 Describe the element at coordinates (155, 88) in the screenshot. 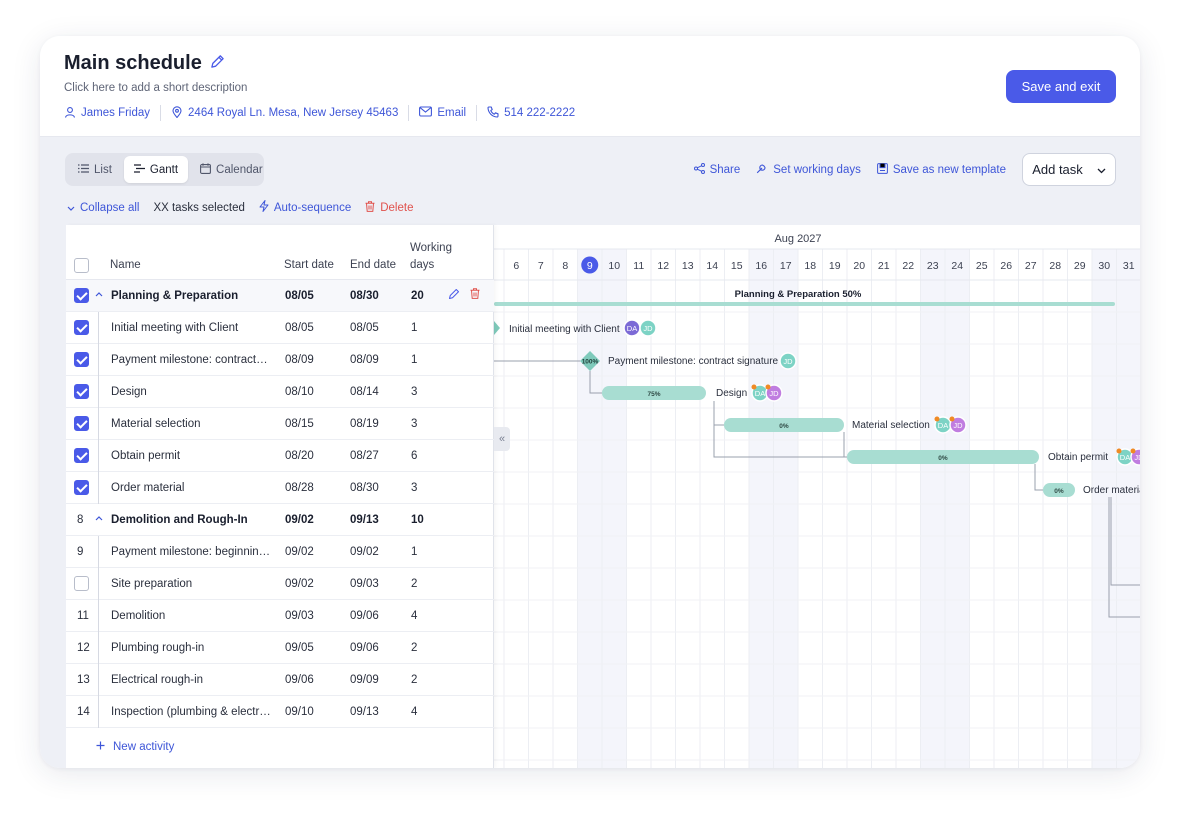

I see `description-placeholder: Click here to add a short description` at that location.